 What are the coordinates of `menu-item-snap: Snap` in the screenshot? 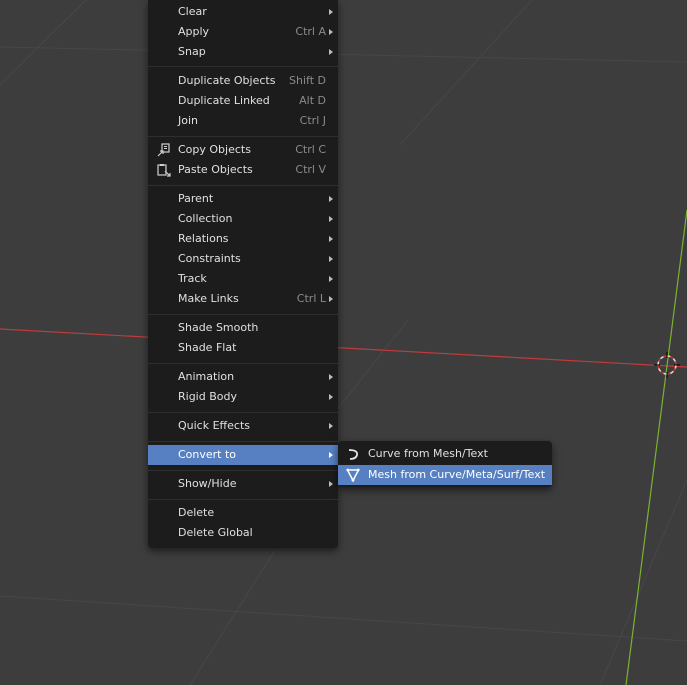 It's located at (243, 52).